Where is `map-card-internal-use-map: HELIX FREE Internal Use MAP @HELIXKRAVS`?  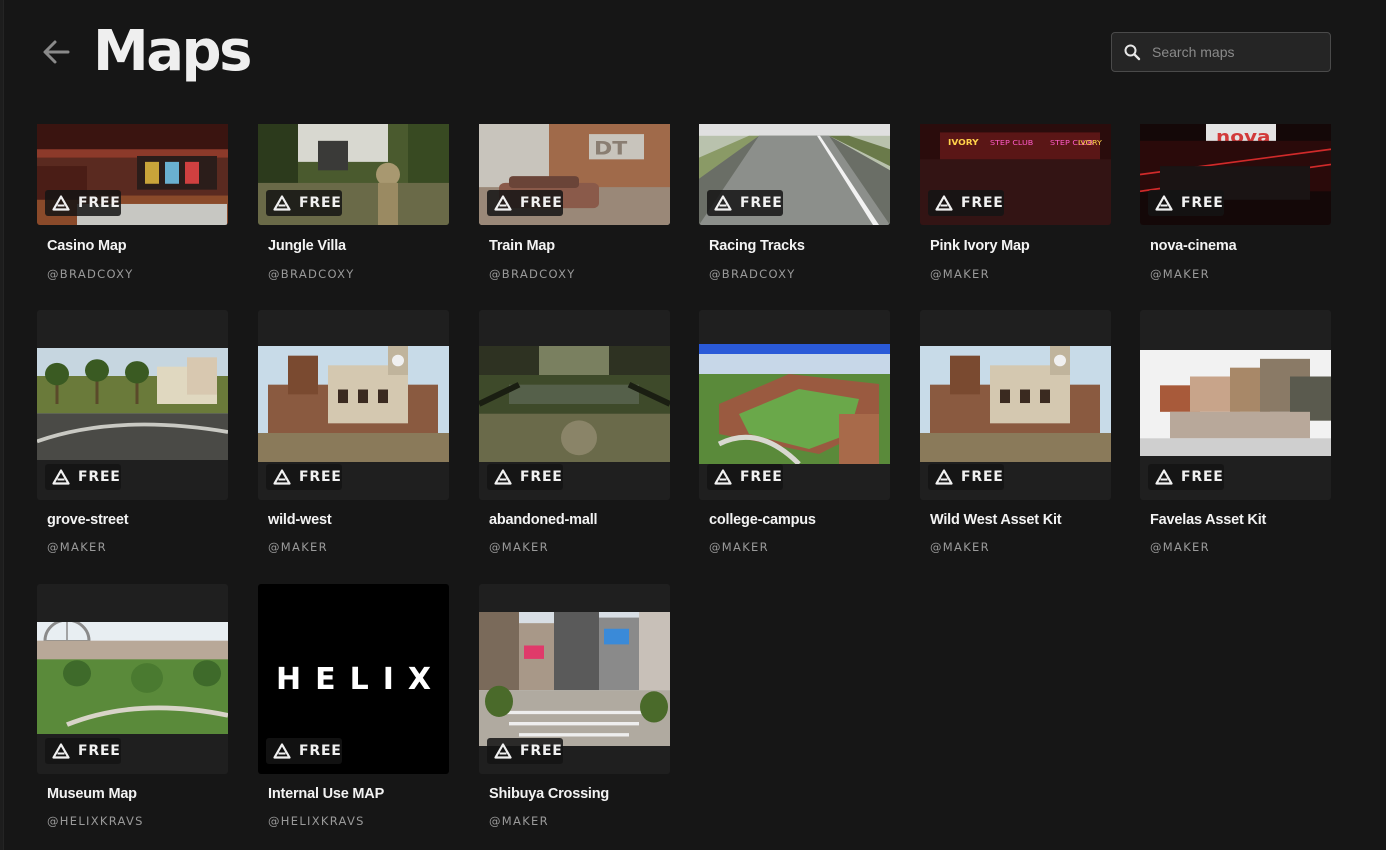
map-card-internal-use-map: HELIX FREE Internal Use MAP @HELIXKRAVS is located at coordinates (353, 707).